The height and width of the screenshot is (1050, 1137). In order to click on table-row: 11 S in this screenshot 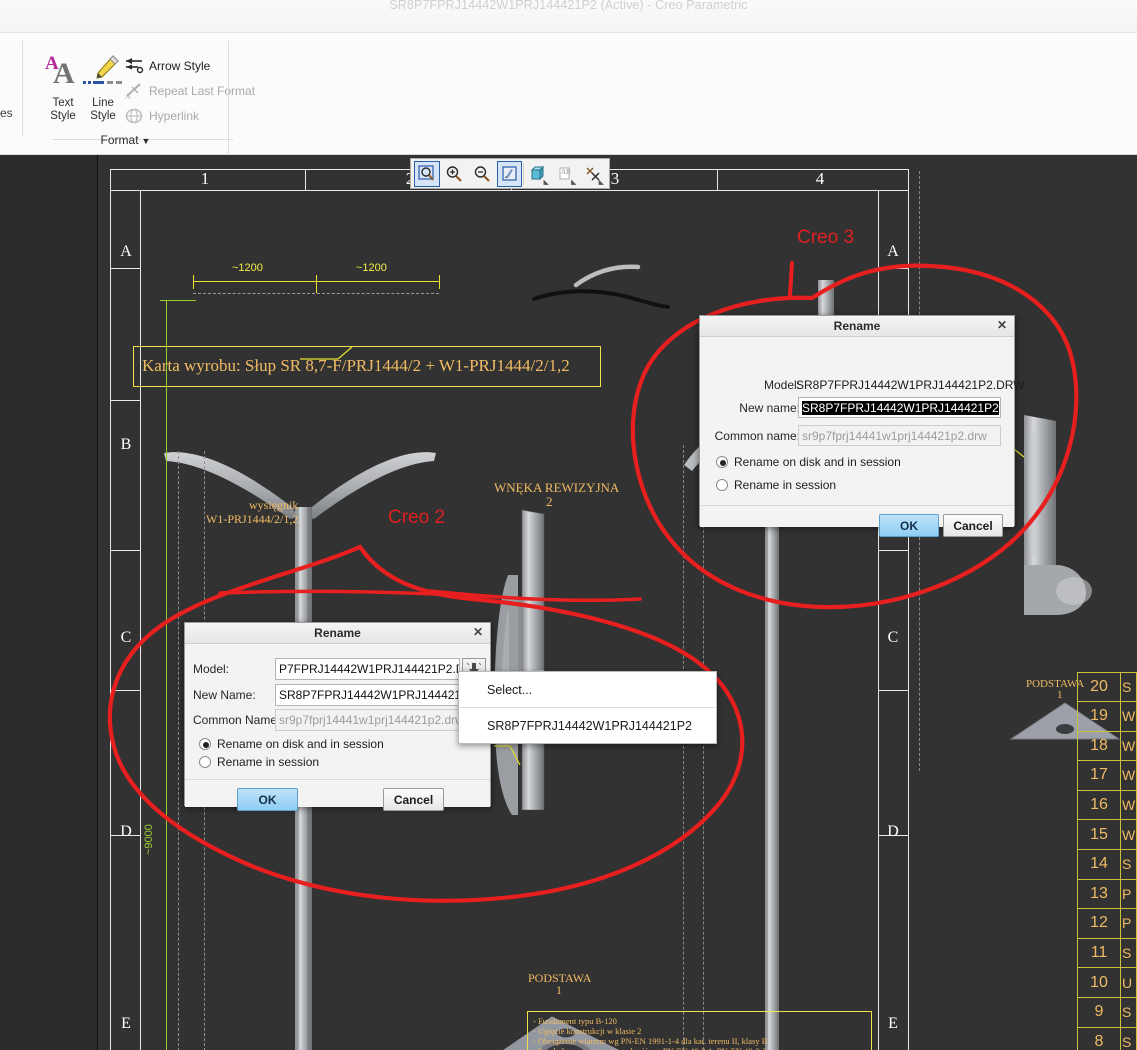, I will do `click(1107, 953)`.